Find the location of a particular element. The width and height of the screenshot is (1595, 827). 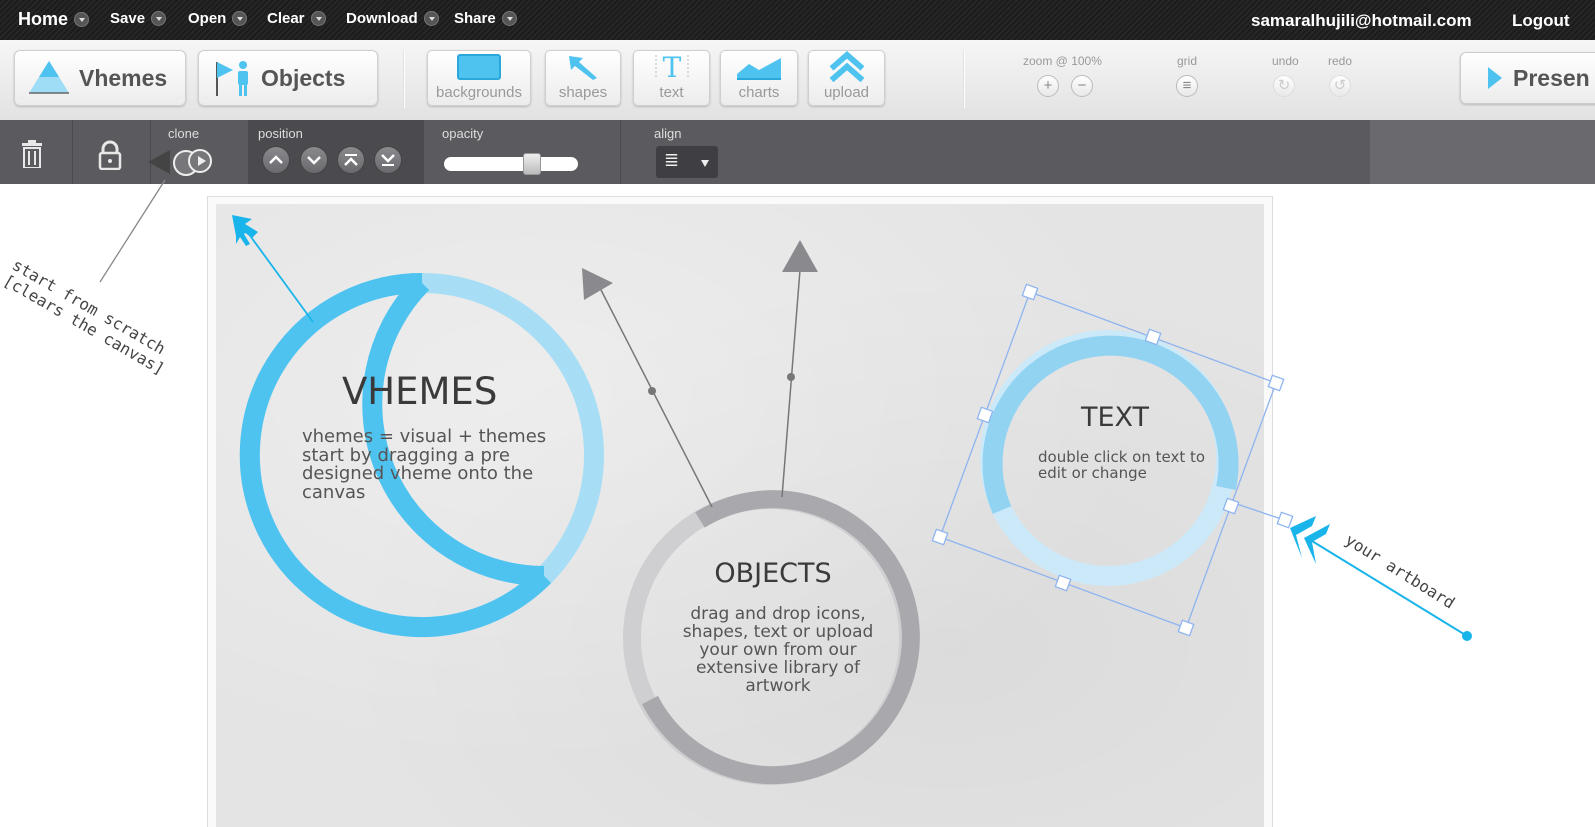

menu-share-label: Share is located at coordinates (475, 18).